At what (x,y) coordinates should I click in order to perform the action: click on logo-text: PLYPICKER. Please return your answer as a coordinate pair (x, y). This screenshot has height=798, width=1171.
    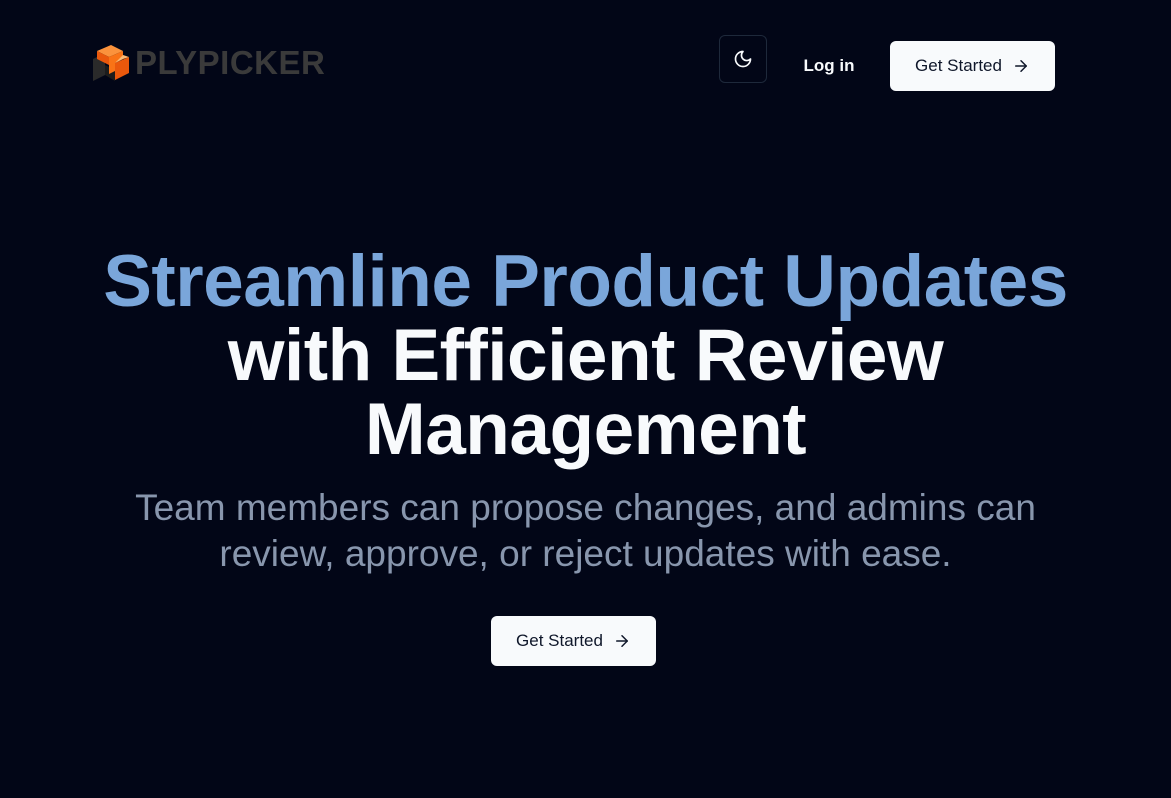
    Looking at the image, I should click on (230, 62).